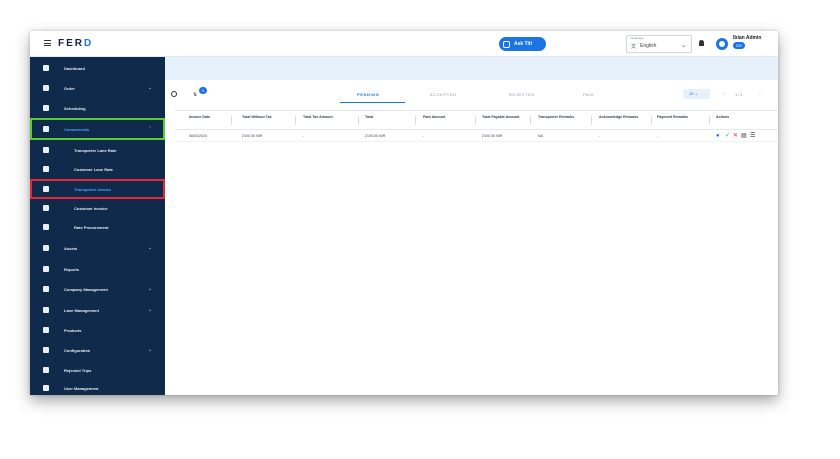 Image resolution: width=840 pixels, height=459 pixels. I want to click on filter-count-badge: 0, so click(203, 90).